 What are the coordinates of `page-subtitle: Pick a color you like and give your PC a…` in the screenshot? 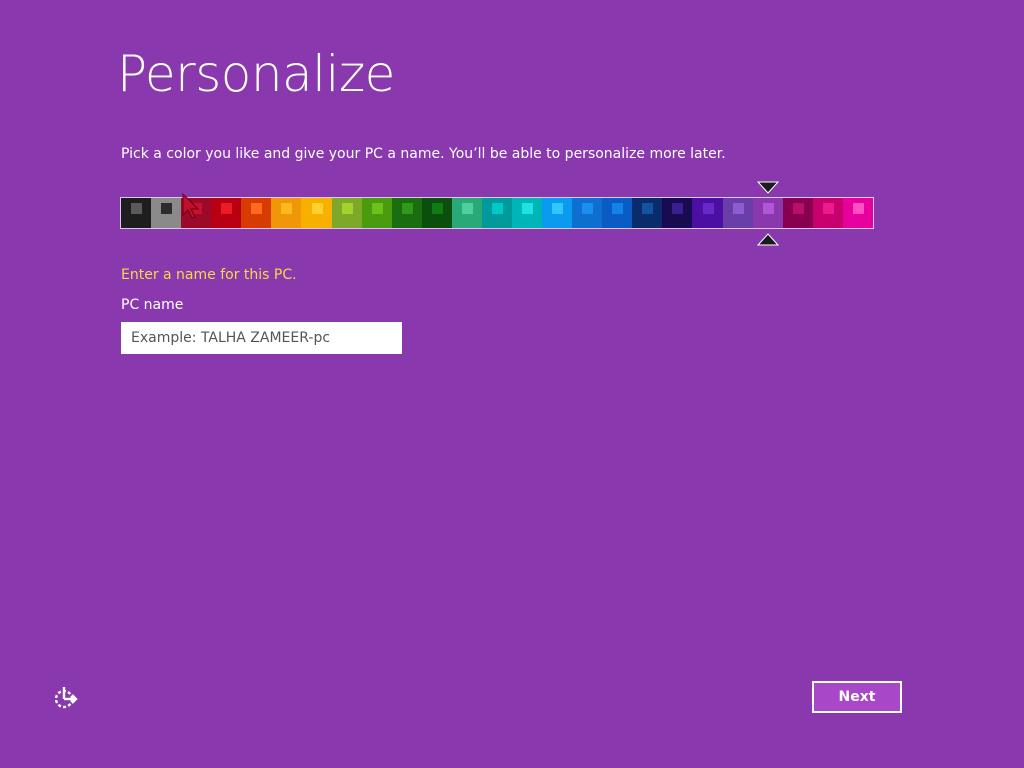 It's located at (423, 154).